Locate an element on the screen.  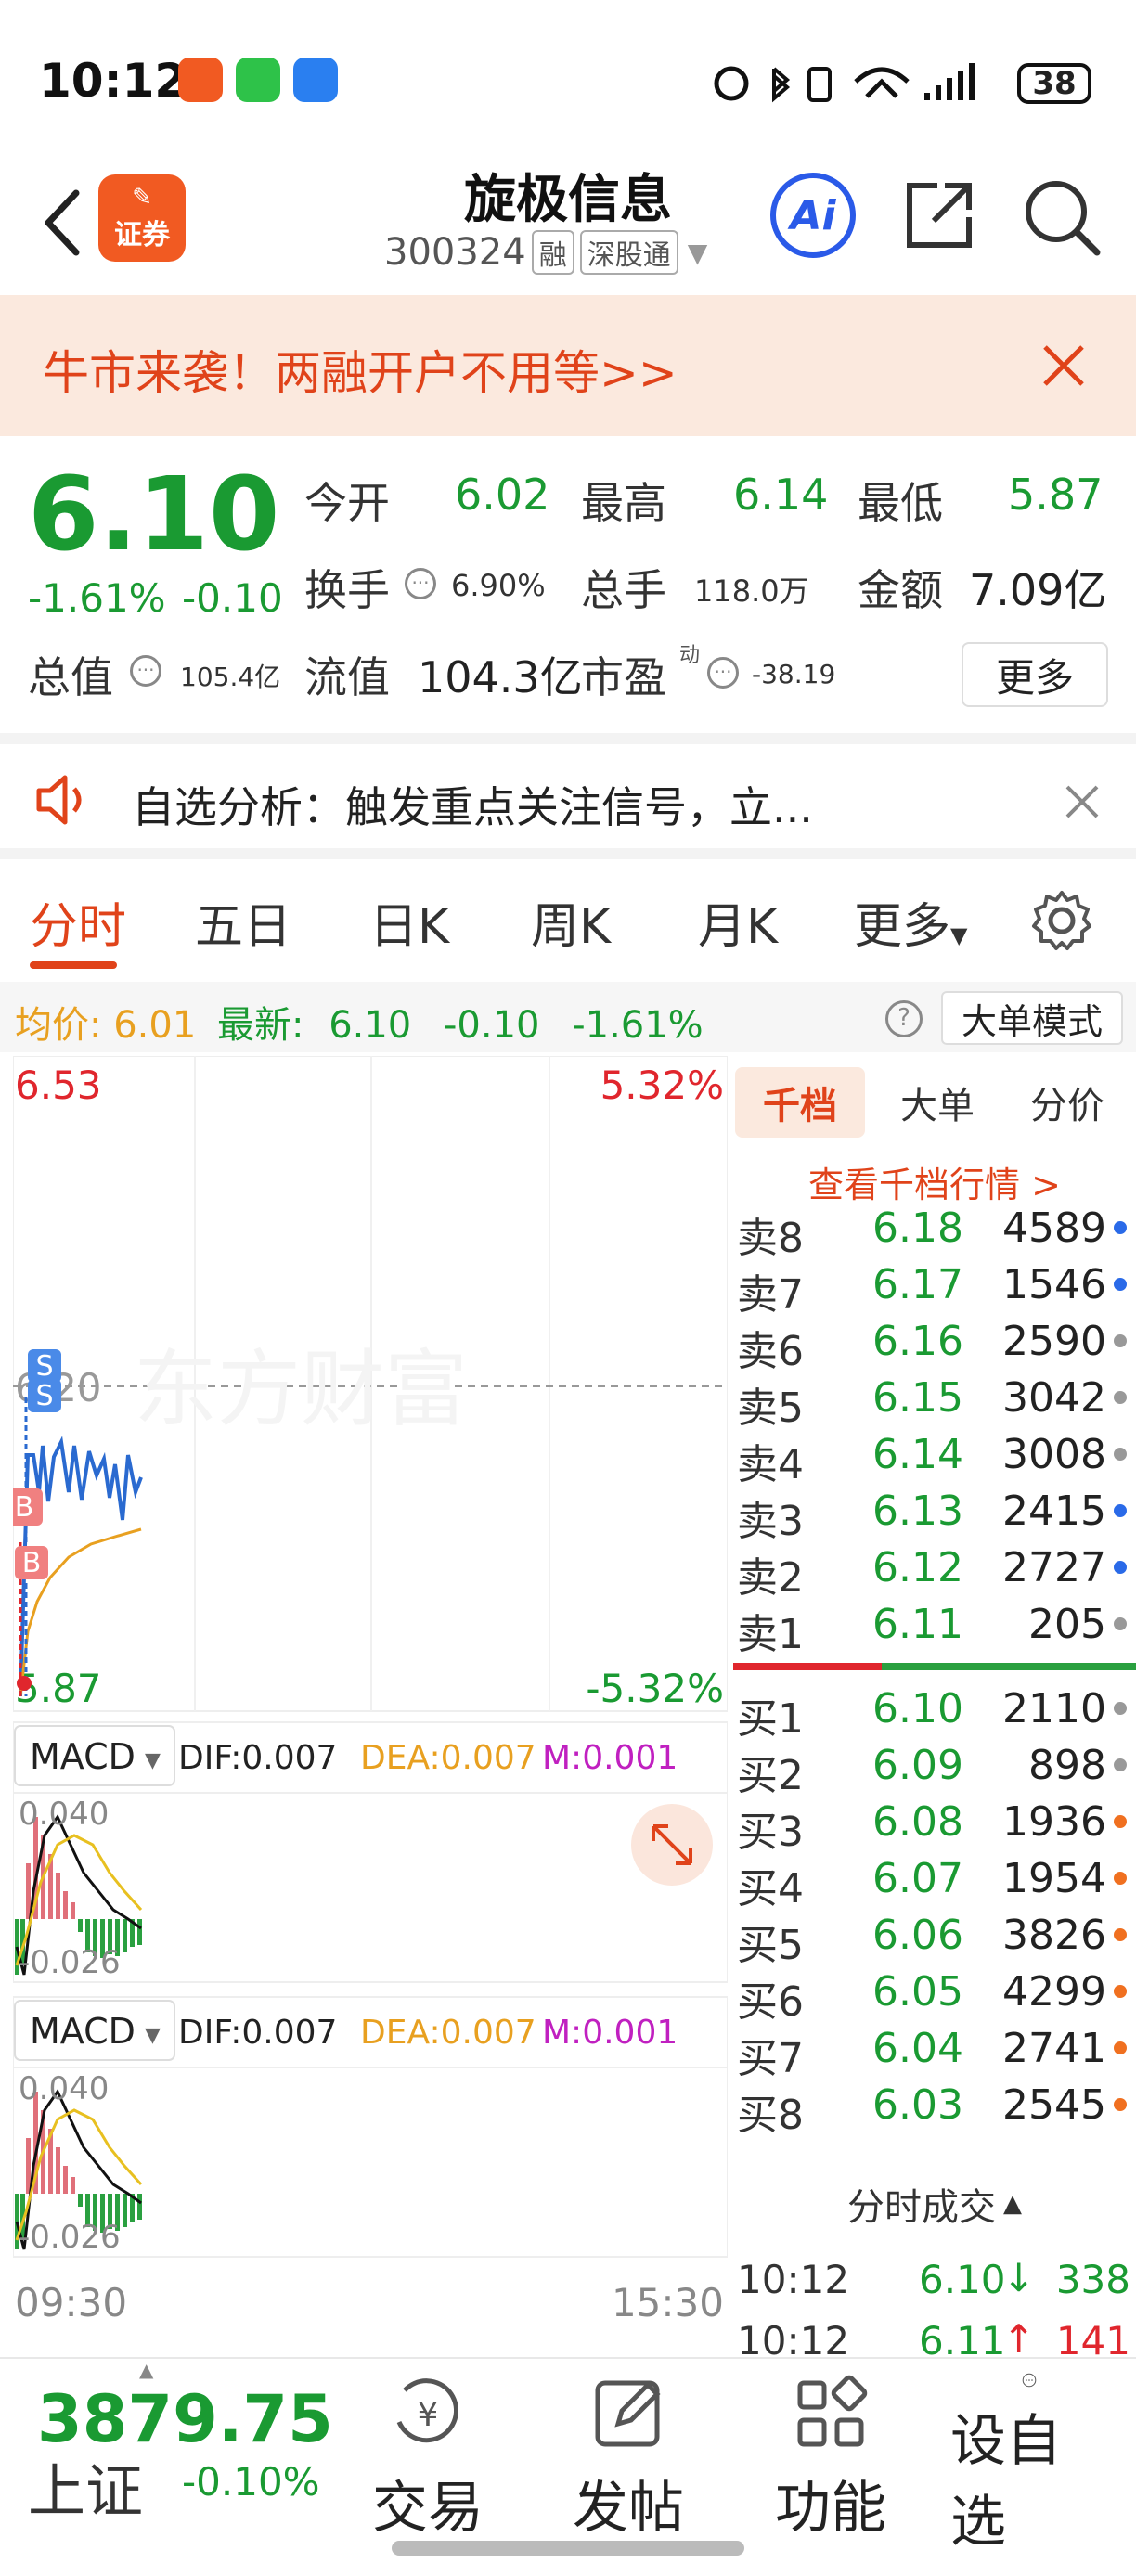
order-level-row: 卖2 6.12 2727 is located at coordinates (934, 1570).